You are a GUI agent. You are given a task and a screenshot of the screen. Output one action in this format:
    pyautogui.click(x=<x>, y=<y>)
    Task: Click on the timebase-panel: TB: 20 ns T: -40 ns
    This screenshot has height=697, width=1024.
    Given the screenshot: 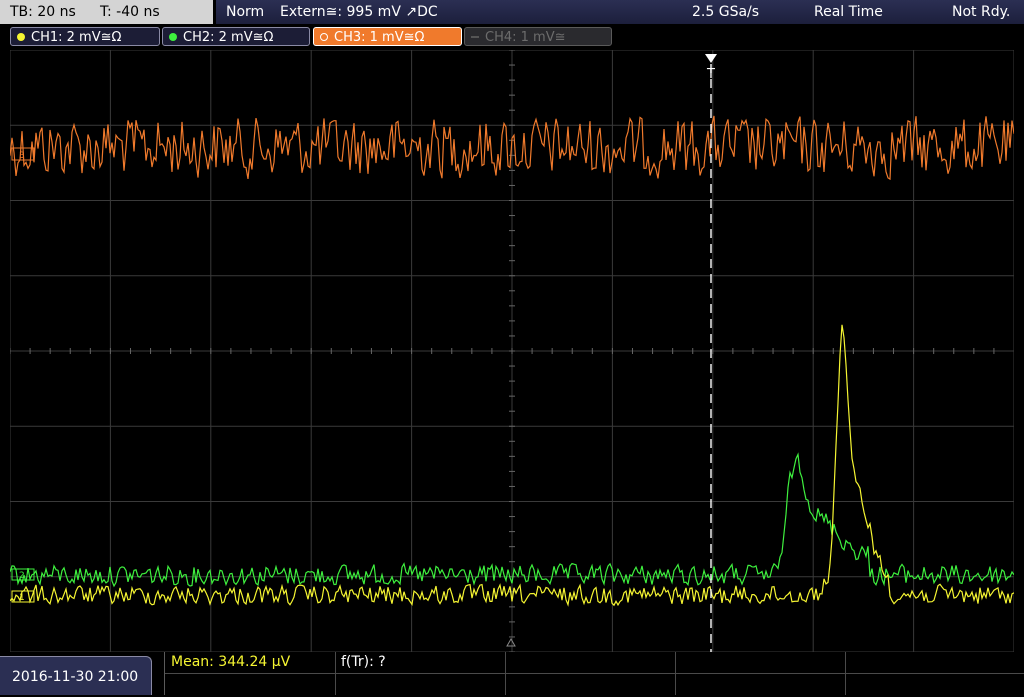 What is the action you would take?
    pyautogui.click(x=106, y=12)
    